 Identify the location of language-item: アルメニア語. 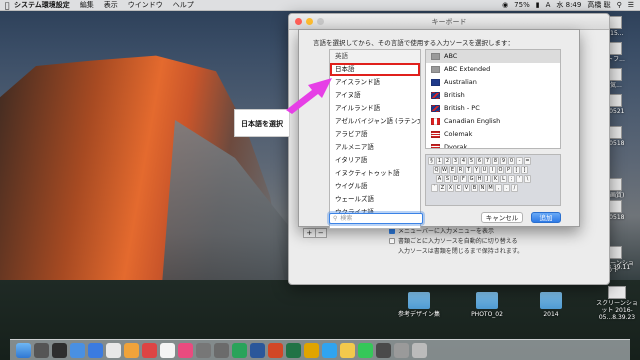
(375, 147).